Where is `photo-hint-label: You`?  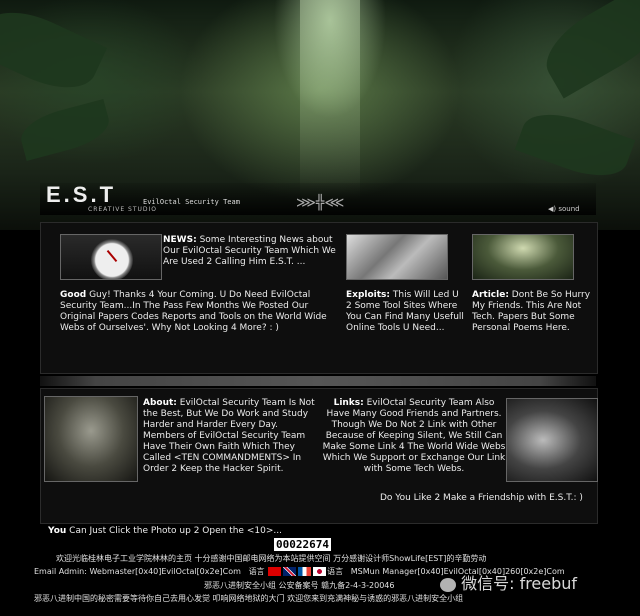 photo-hint-label: You is located at coordinates (57, 531).